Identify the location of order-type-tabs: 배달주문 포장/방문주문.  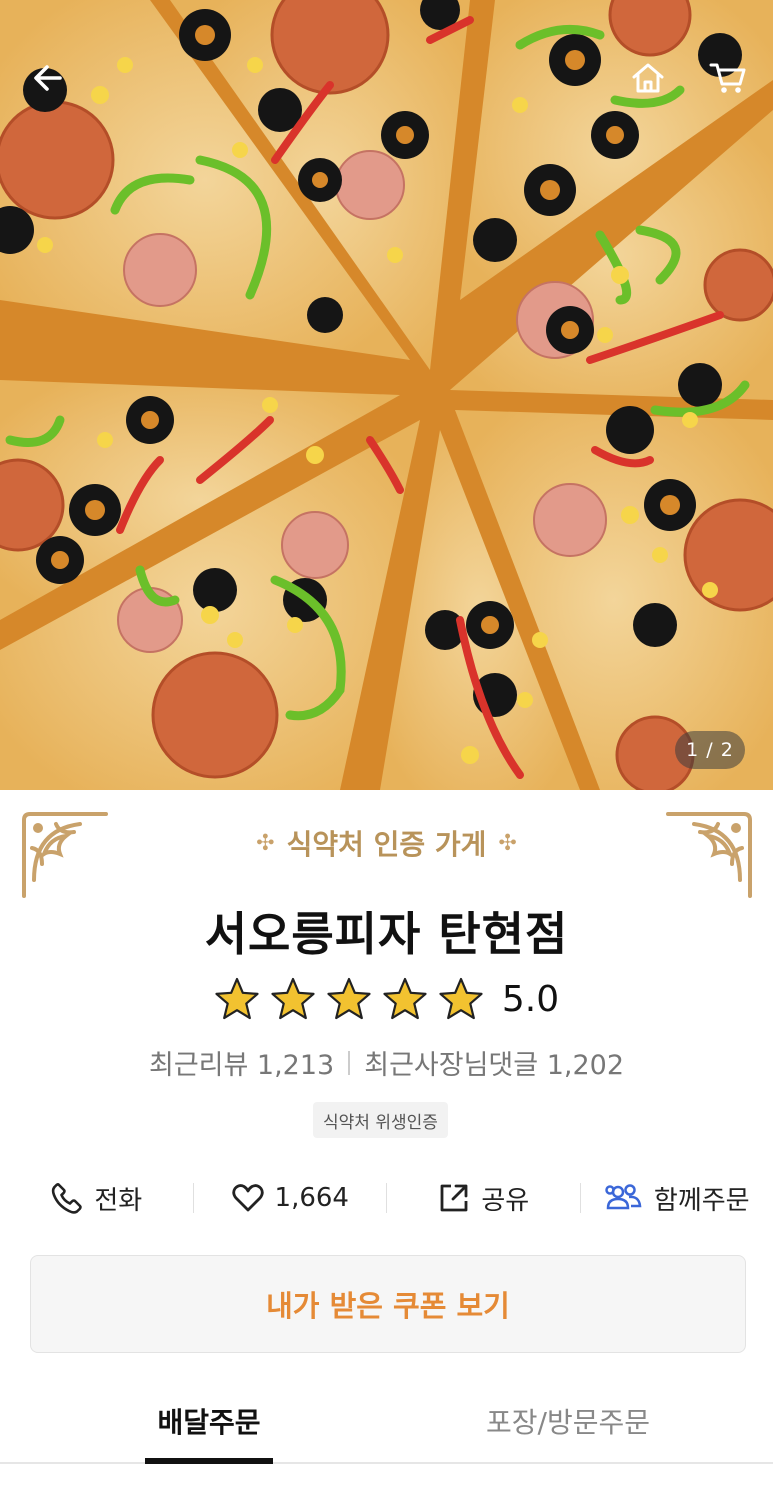
(386, 1422).